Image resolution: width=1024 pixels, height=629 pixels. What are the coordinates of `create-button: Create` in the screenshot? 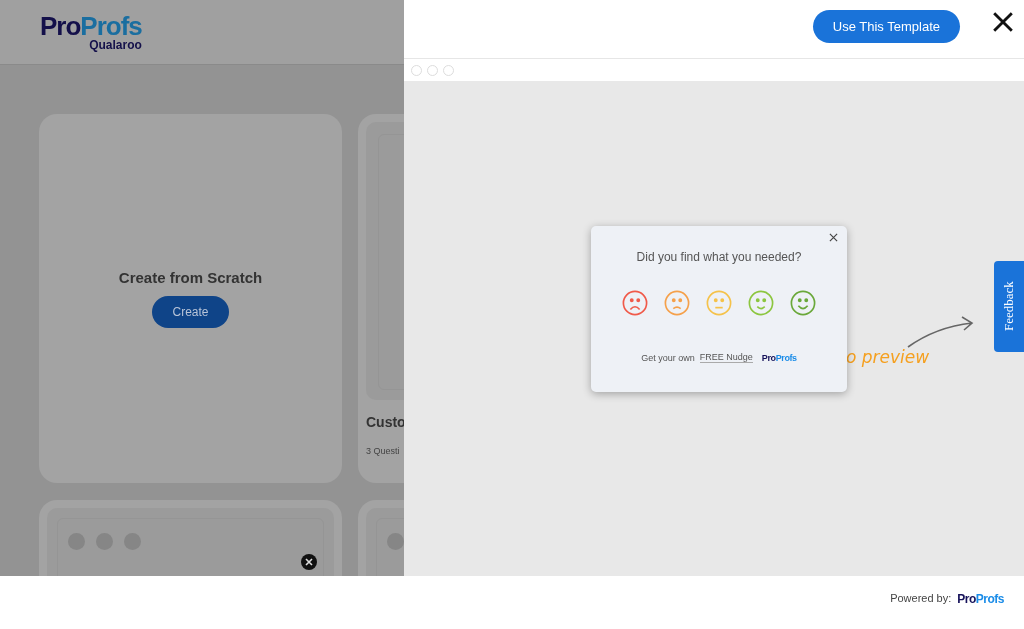 It's located at (190, 312).